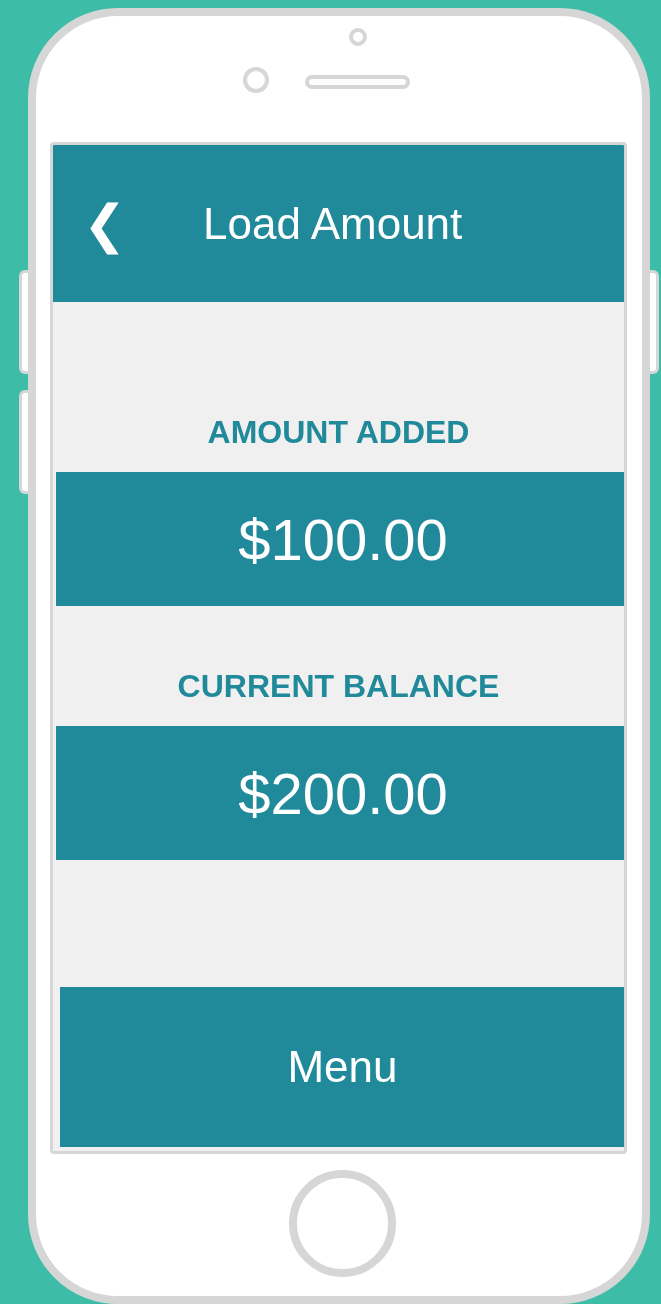 The height and width of the screenshot is (1304, 661). I want to click on amount-value: $200.00, so click(340, 793).